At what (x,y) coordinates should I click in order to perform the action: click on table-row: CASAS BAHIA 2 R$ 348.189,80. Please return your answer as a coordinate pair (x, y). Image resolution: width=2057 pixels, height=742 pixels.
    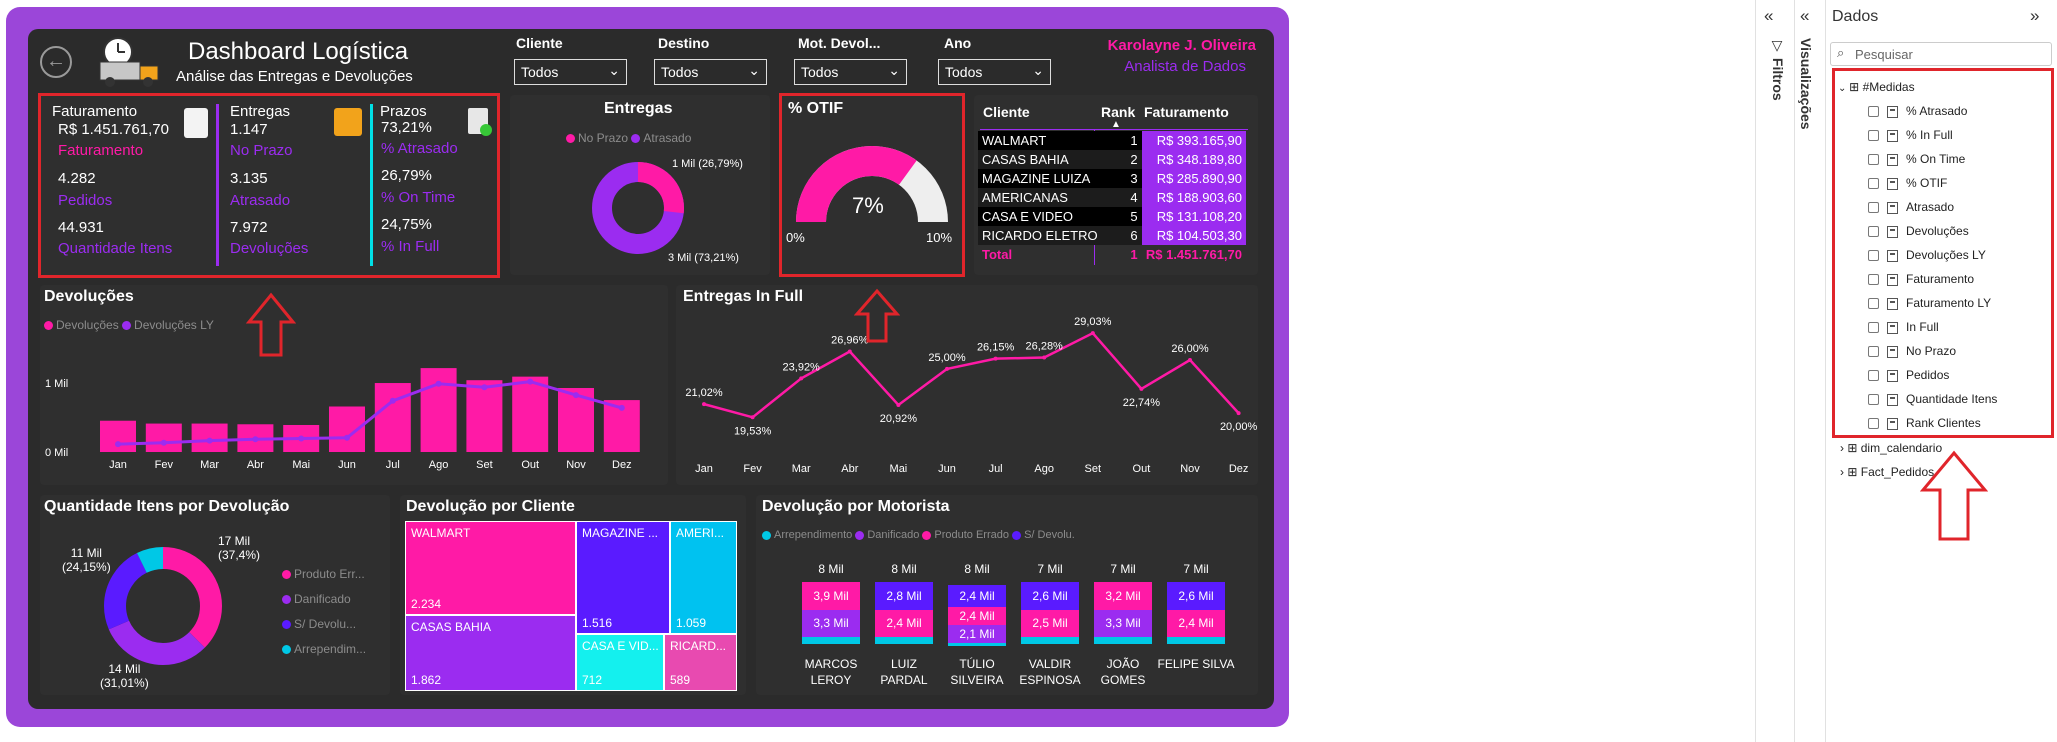
    Looking at the image, I should click on (1112, 159).